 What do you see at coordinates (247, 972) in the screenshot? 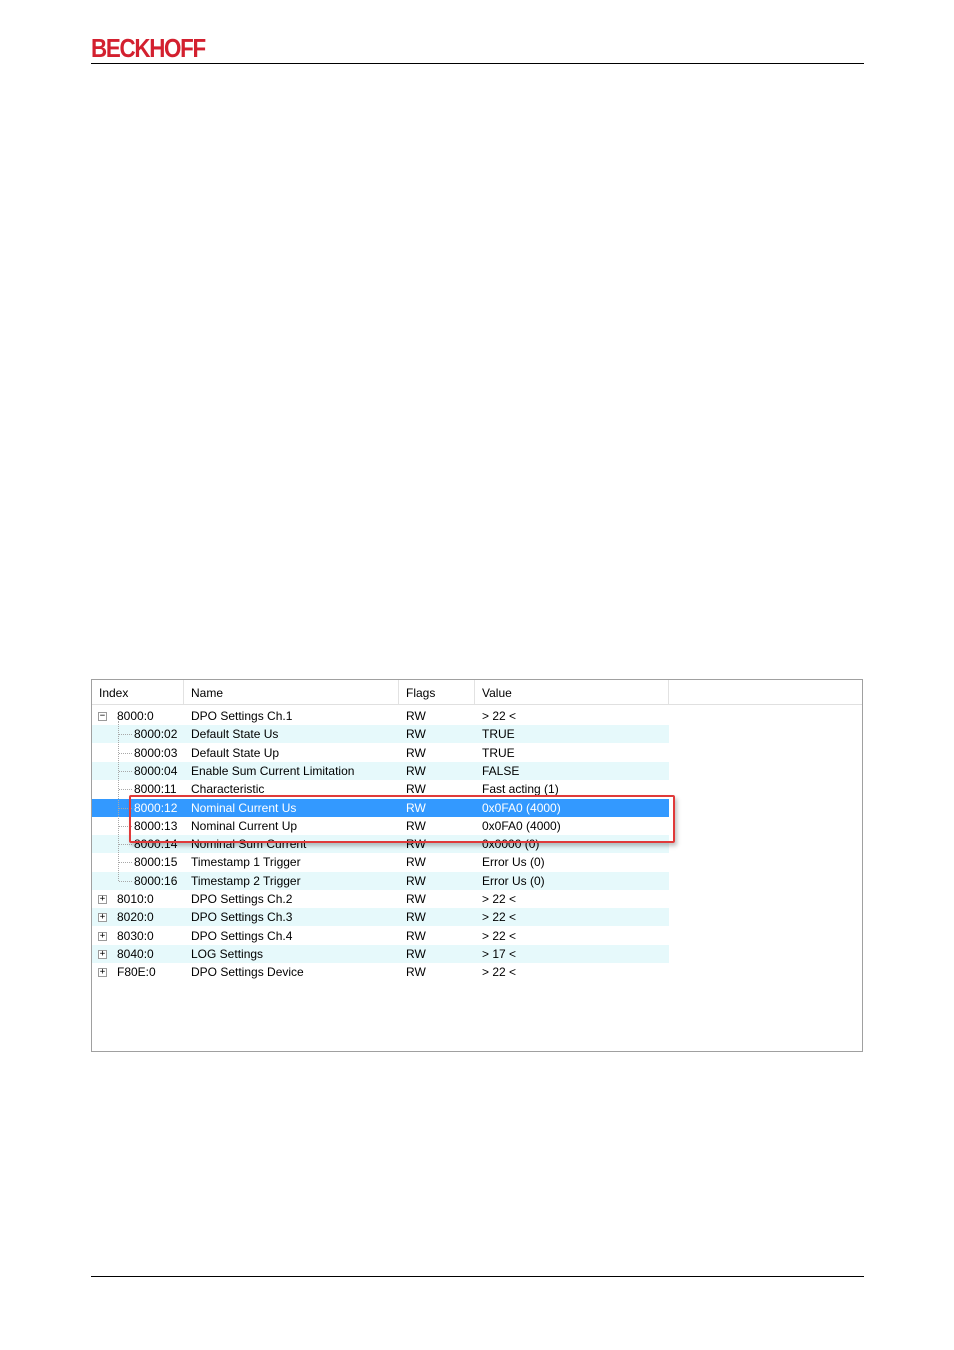
I see `row-name: DPO Settings Device` at bounding box center [247, 972].